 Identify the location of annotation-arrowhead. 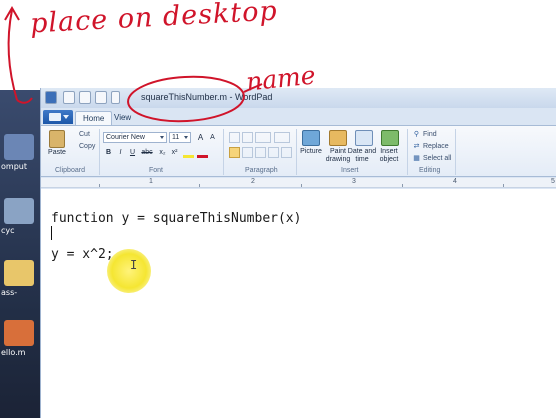
(12, 13).